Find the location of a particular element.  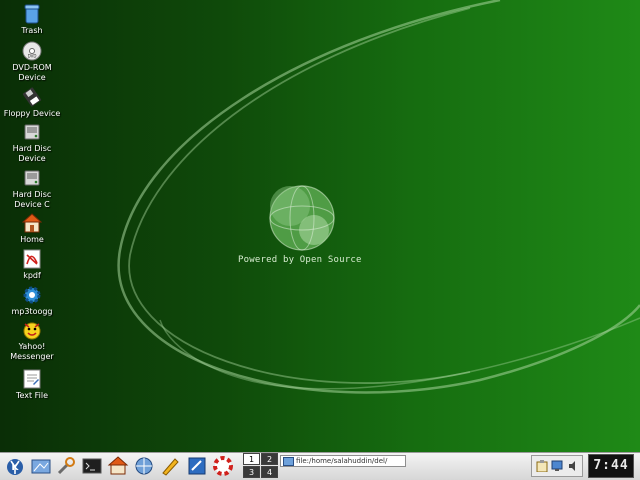

url-applet-input: file:/home/salahuddin/del/ is located at coordinates (343, 461).